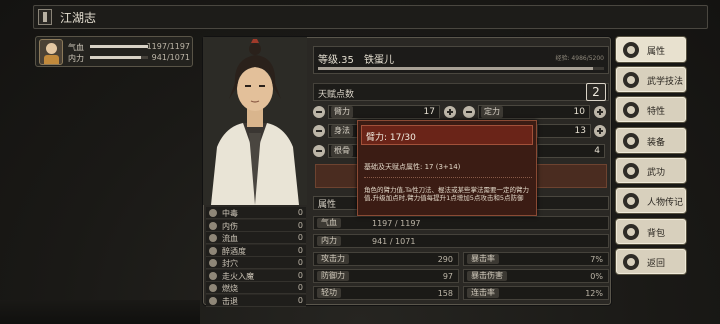  What do you see at coordinates (256, 213) in the screenshot?
I see `status-effect-row: 中毒 0` at bounding box center [256, 213].